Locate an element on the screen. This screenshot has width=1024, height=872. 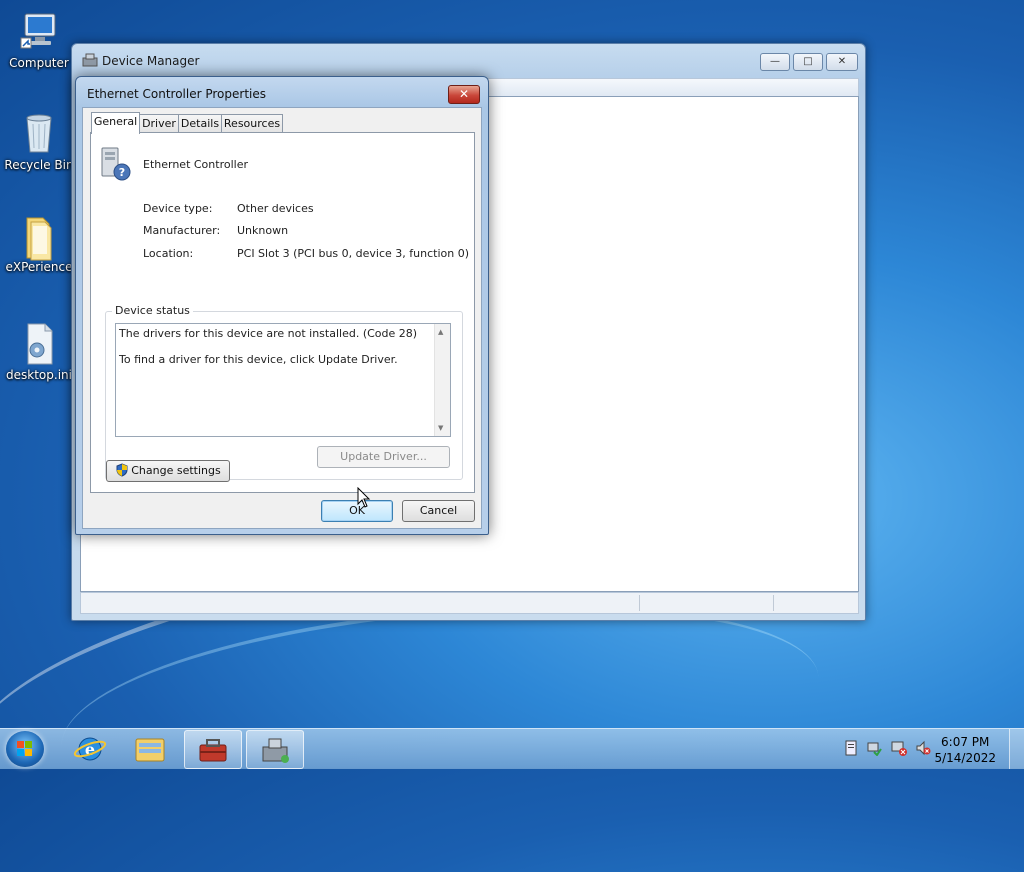
taskbar-device-manager is located at coordinates (275, 749).